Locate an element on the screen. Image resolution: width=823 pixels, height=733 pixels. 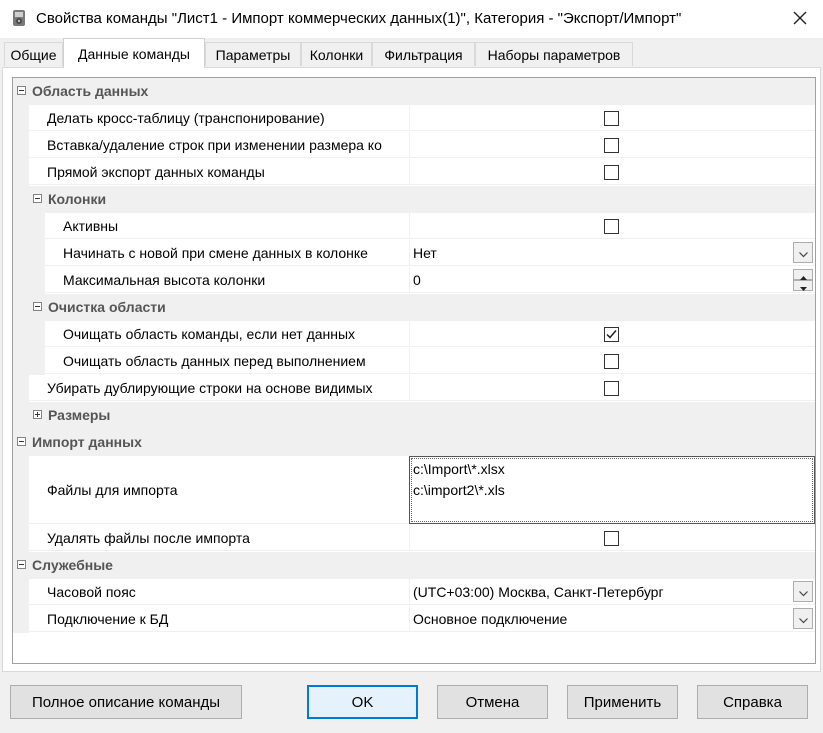
property-name: Подключение к БД is located at coordinates (219, 619).